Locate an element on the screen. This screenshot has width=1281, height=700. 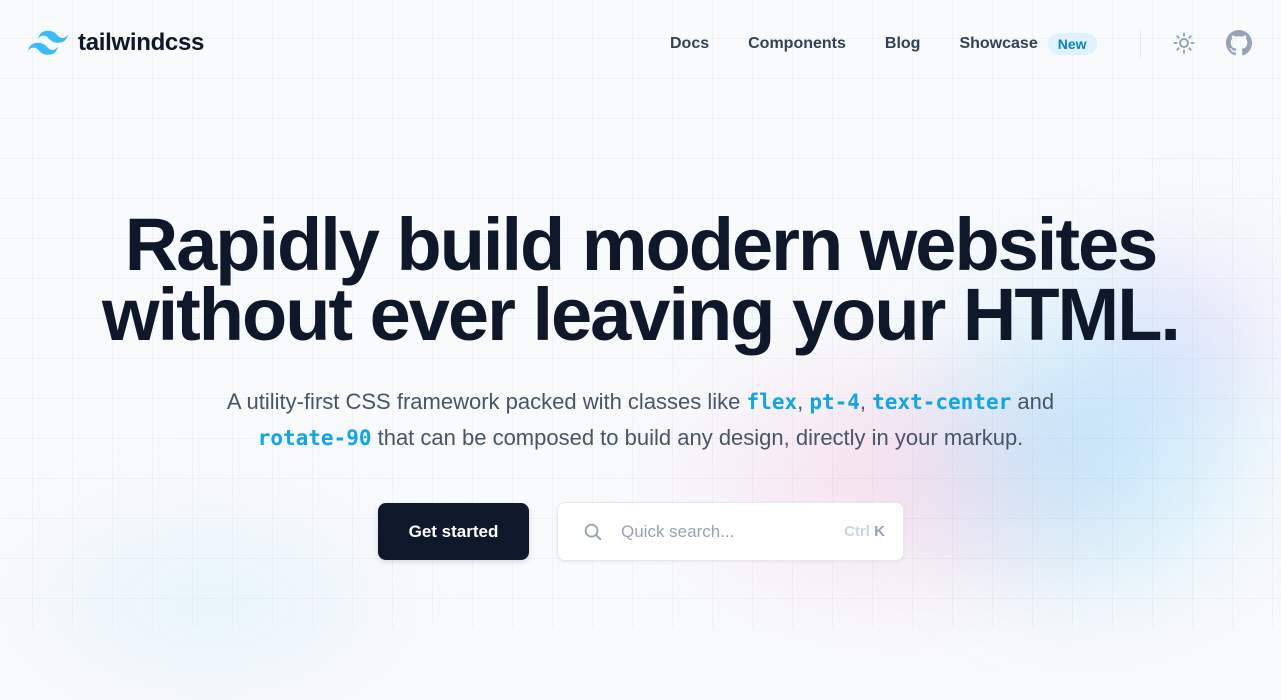
search-icon is located at coordinates (593, 531).